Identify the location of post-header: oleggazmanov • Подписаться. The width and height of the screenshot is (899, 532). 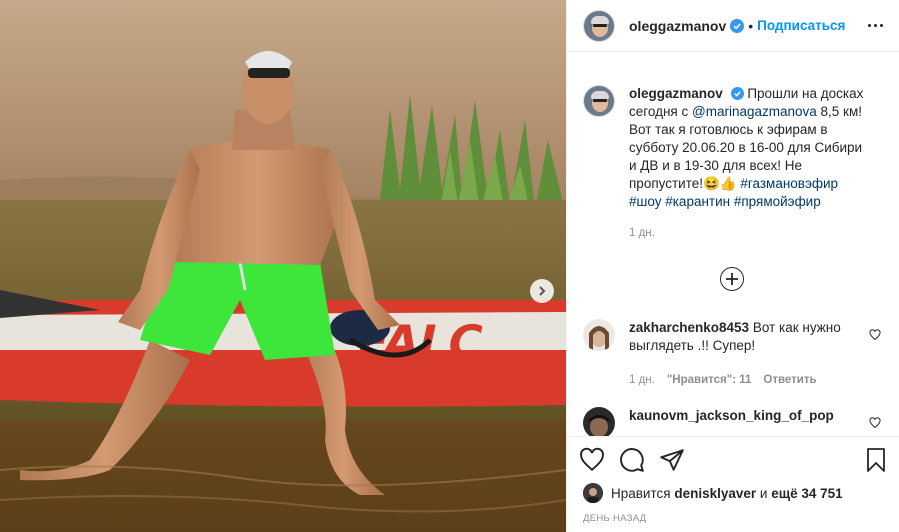
(733, 26).